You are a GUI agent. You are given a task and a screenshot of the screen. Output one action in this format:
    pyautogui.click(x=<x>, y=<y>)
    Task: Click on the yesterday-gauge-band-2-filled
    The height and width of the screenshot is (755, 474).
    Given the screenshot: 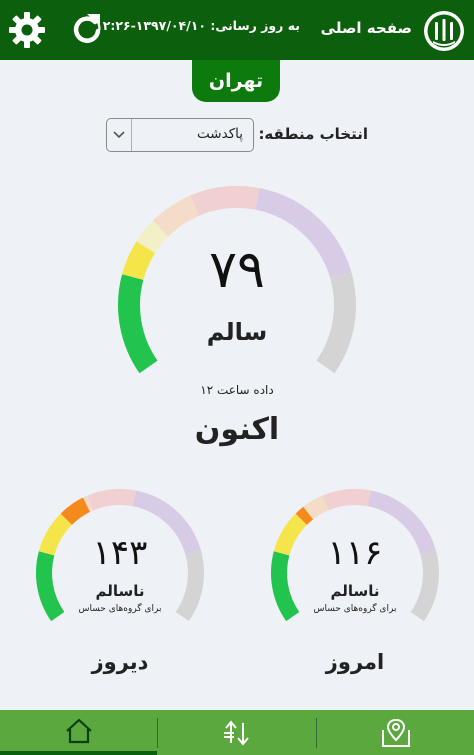 What is the action you would take?
    pyautogui.click(x=75, y=511)
    